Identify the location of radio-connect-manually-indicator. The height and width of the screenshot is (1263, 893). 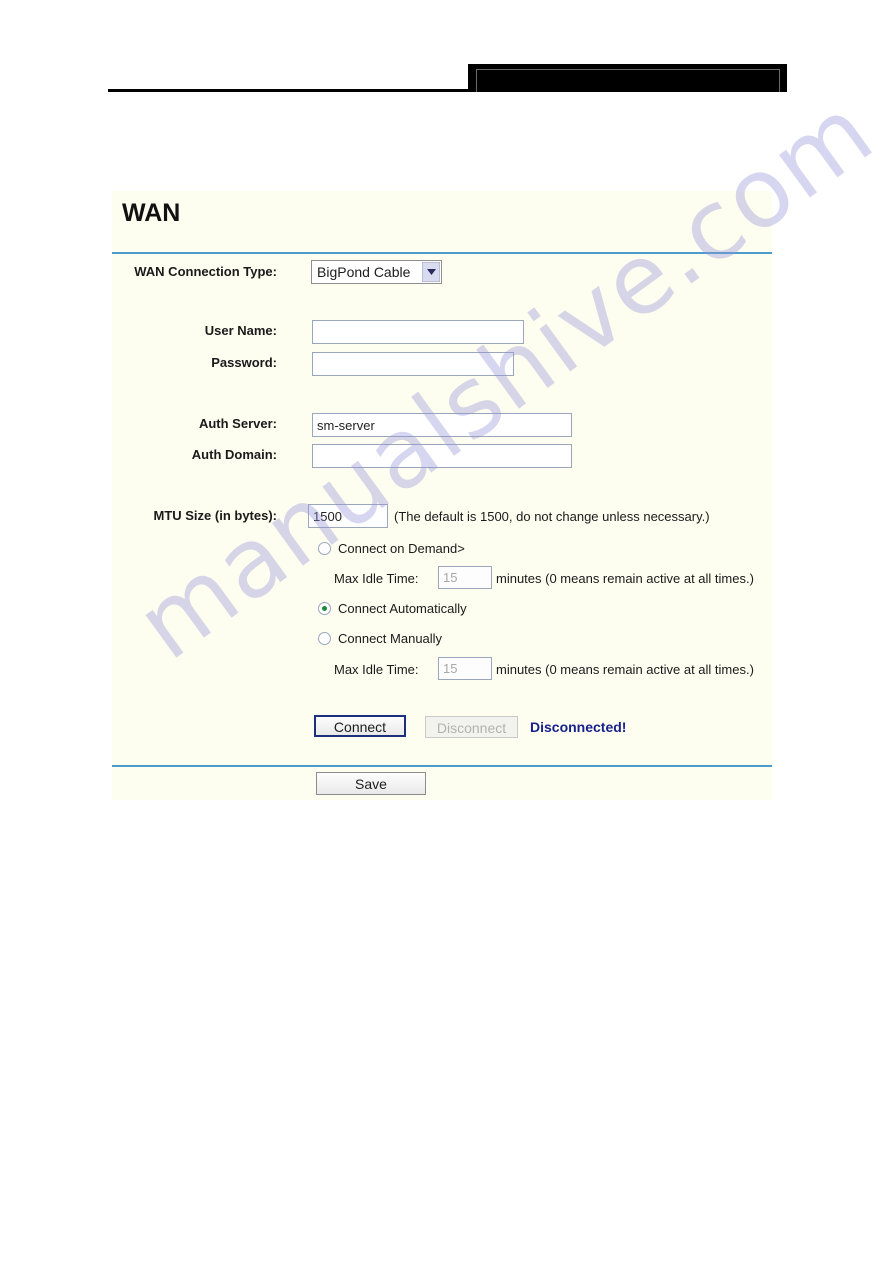
(324, 638).